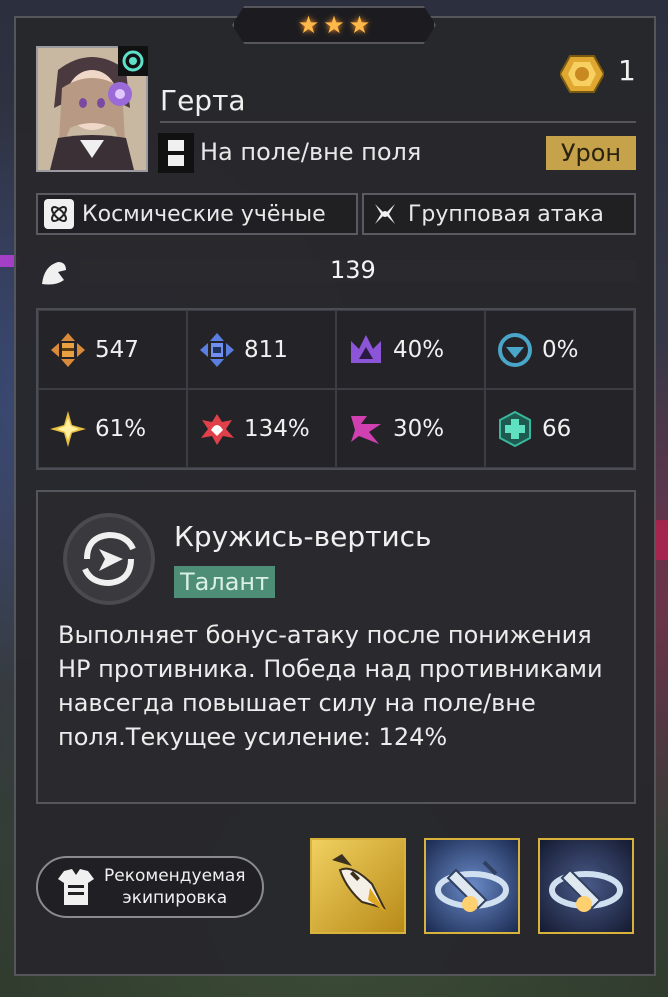  Describe the element at coordinates (366, 348) in the screenshot. I see `crown-icon` at that location.